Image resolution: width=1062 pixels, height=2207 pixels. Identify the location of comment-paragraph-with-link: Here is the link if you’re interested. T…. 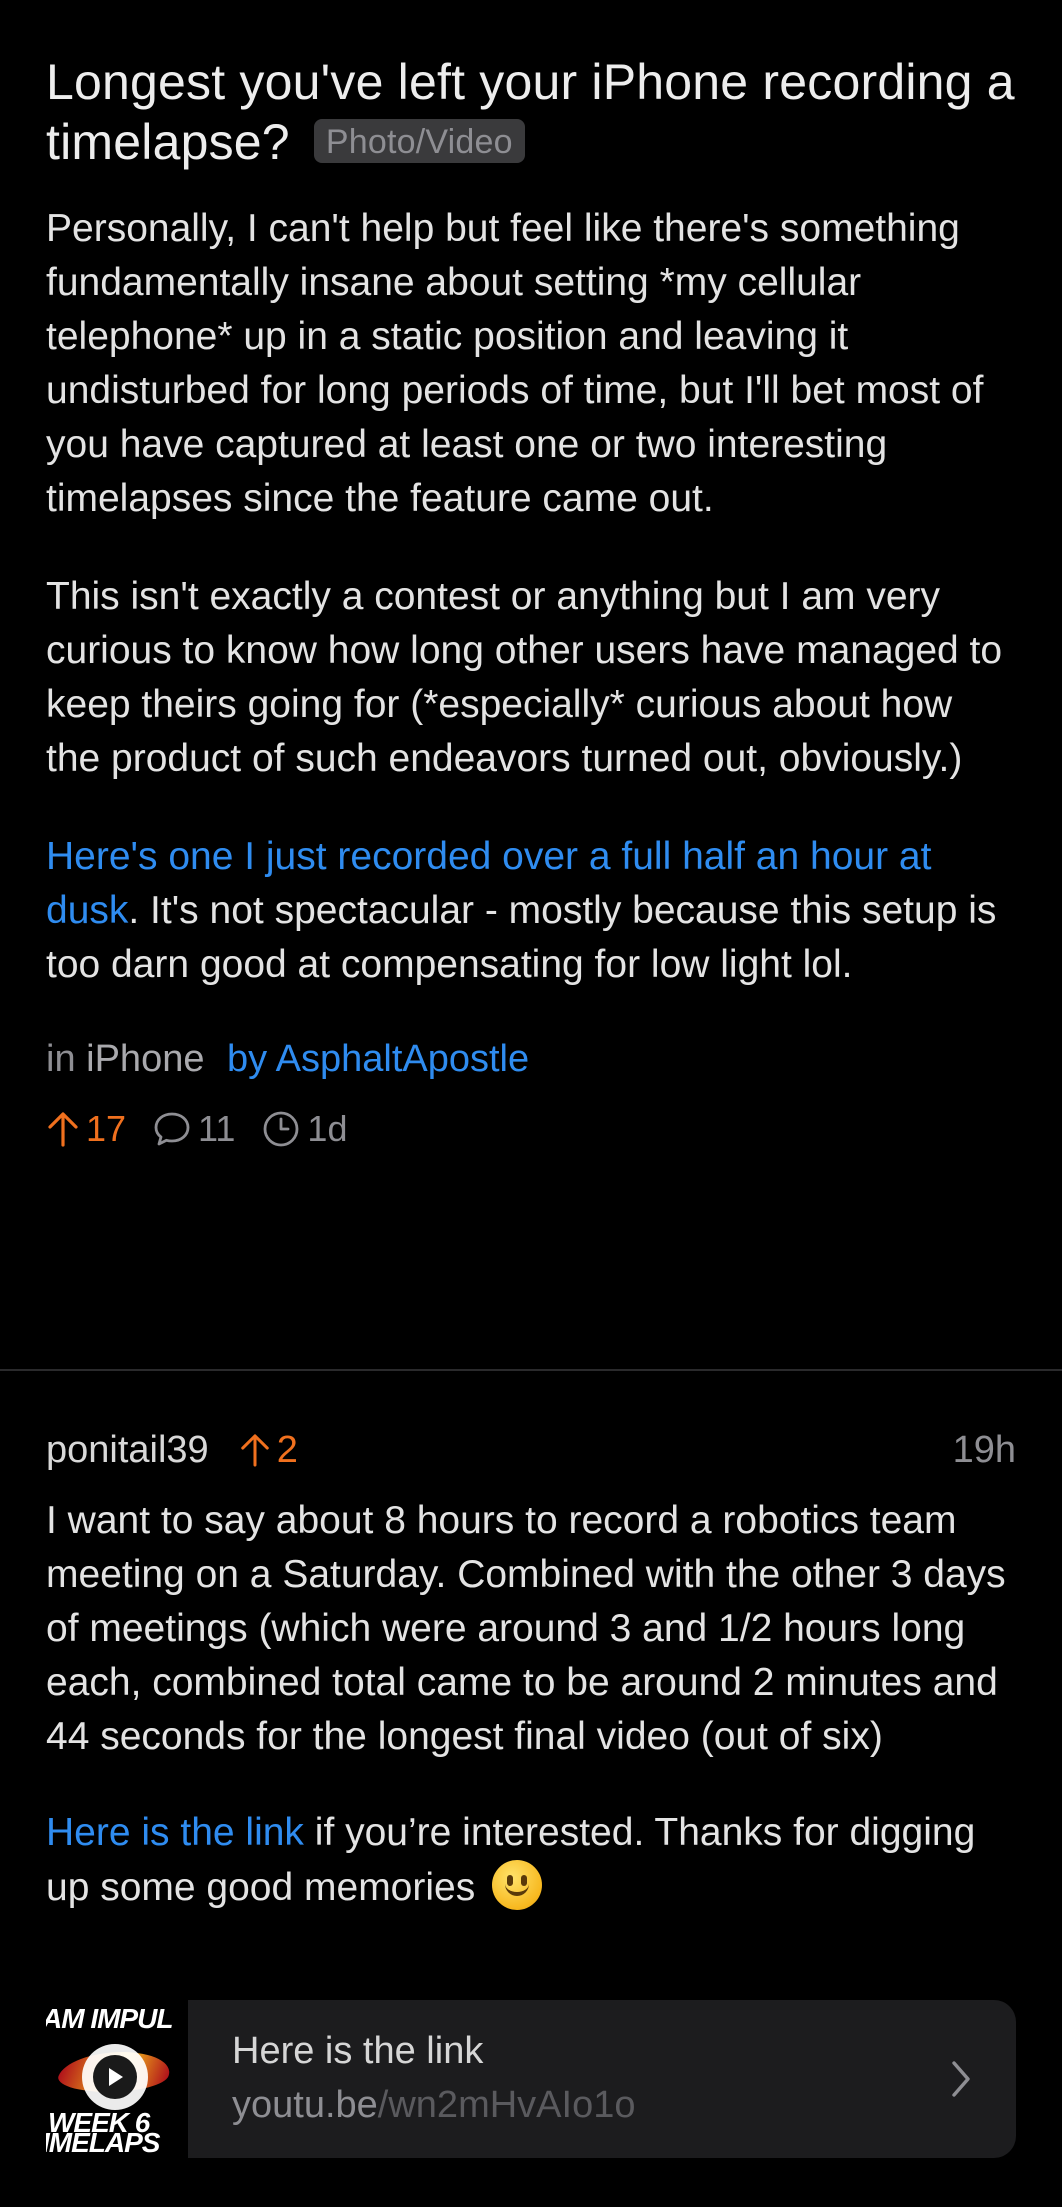
(531, 1860).